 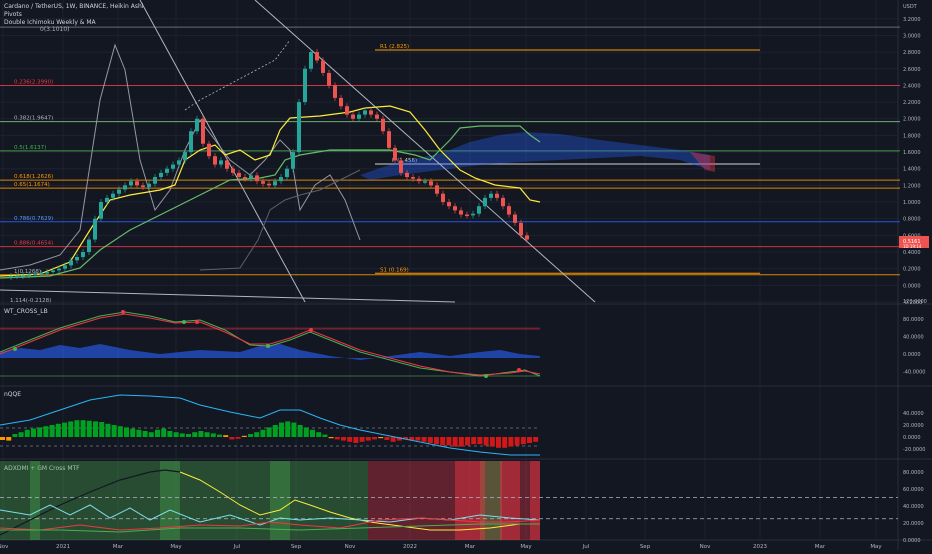 What do you see at coordinates (13, 14) in the screenshot?
I see `indicator-pivots: Pivots` at bounding box center [13, 14].